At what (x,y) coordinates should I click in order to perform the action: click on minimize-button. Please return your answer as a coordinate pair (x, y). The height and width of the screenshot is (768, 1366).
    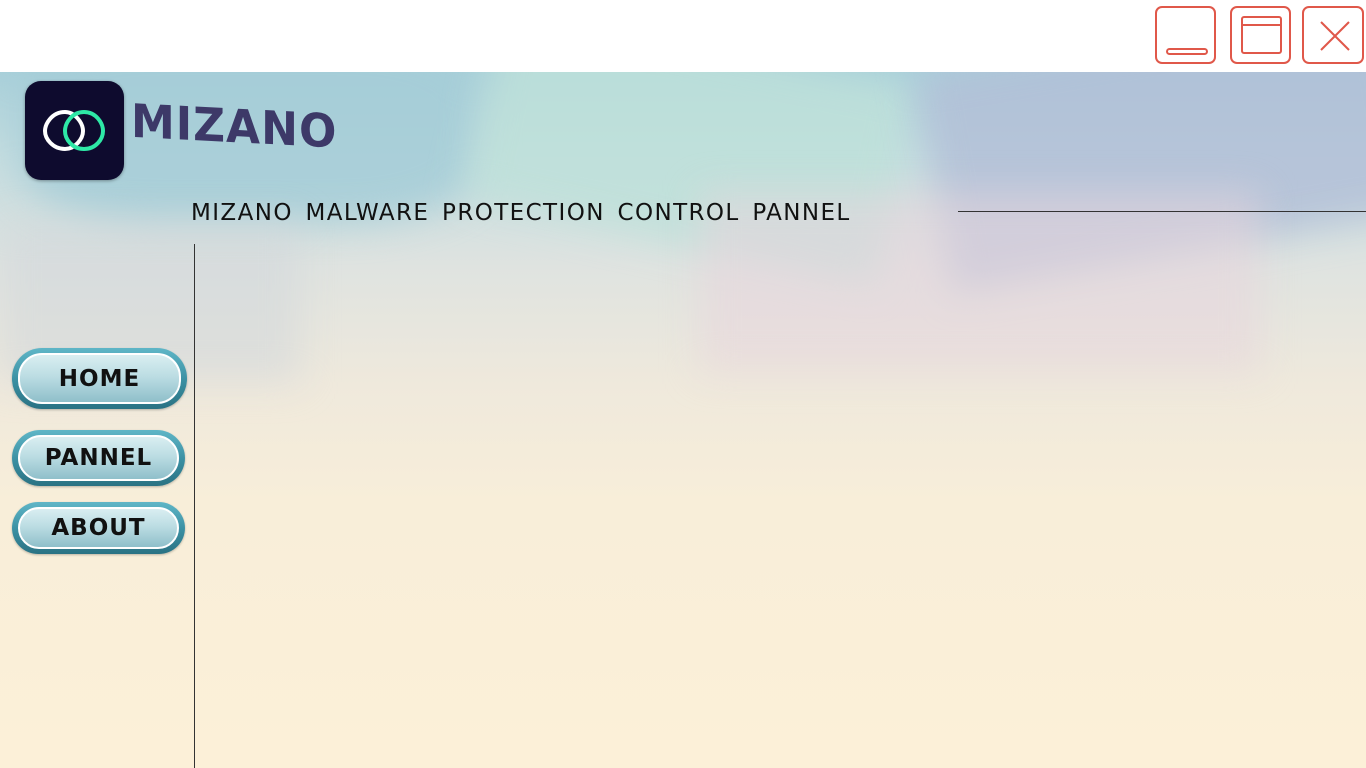
    Looking at the image, I should click on (1185, 35).